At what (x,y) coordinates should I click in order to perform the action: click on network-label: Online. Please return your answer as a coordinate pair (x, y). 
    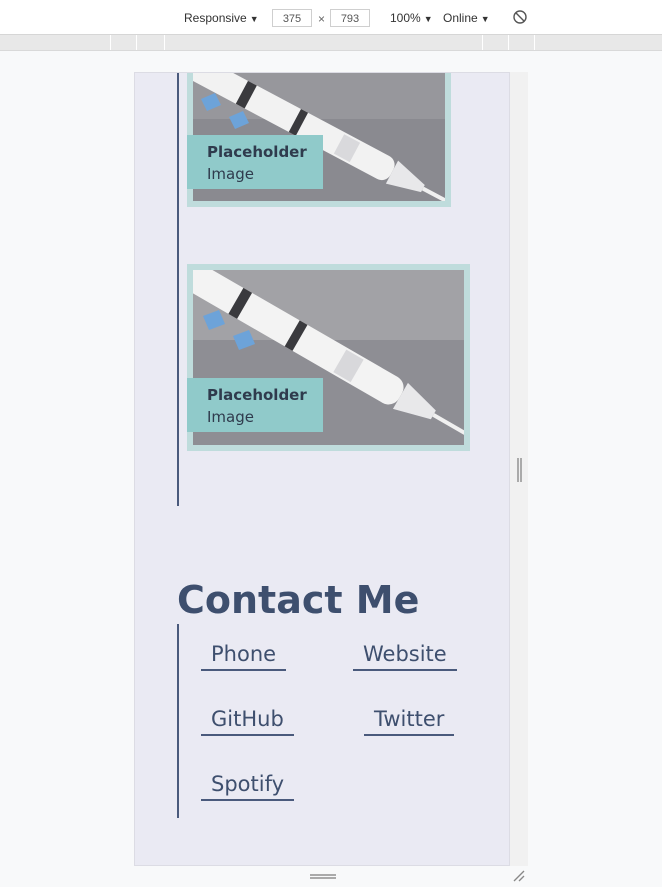
    Looking at the image, I should click on (460, 18).